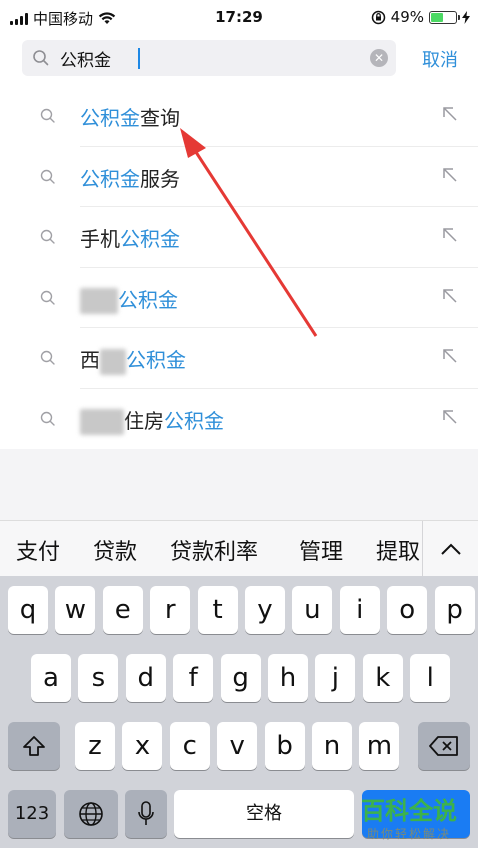  I want to click on candidate-word: 支付, so click(38, 550).